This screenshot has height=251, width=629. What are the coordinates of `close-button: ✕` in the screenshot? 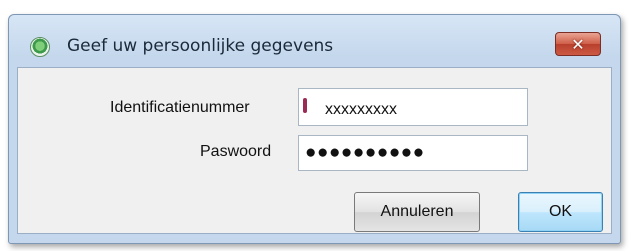 It's located at (578, 44).